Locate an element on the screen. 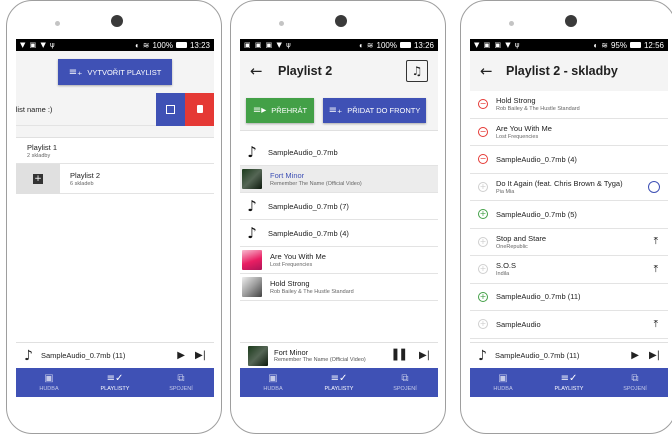 The width and height of the screenshot is (672, 434). track-subtitle: Rob Bailey & The Hustle Standard is located at coordinates (538, 109).